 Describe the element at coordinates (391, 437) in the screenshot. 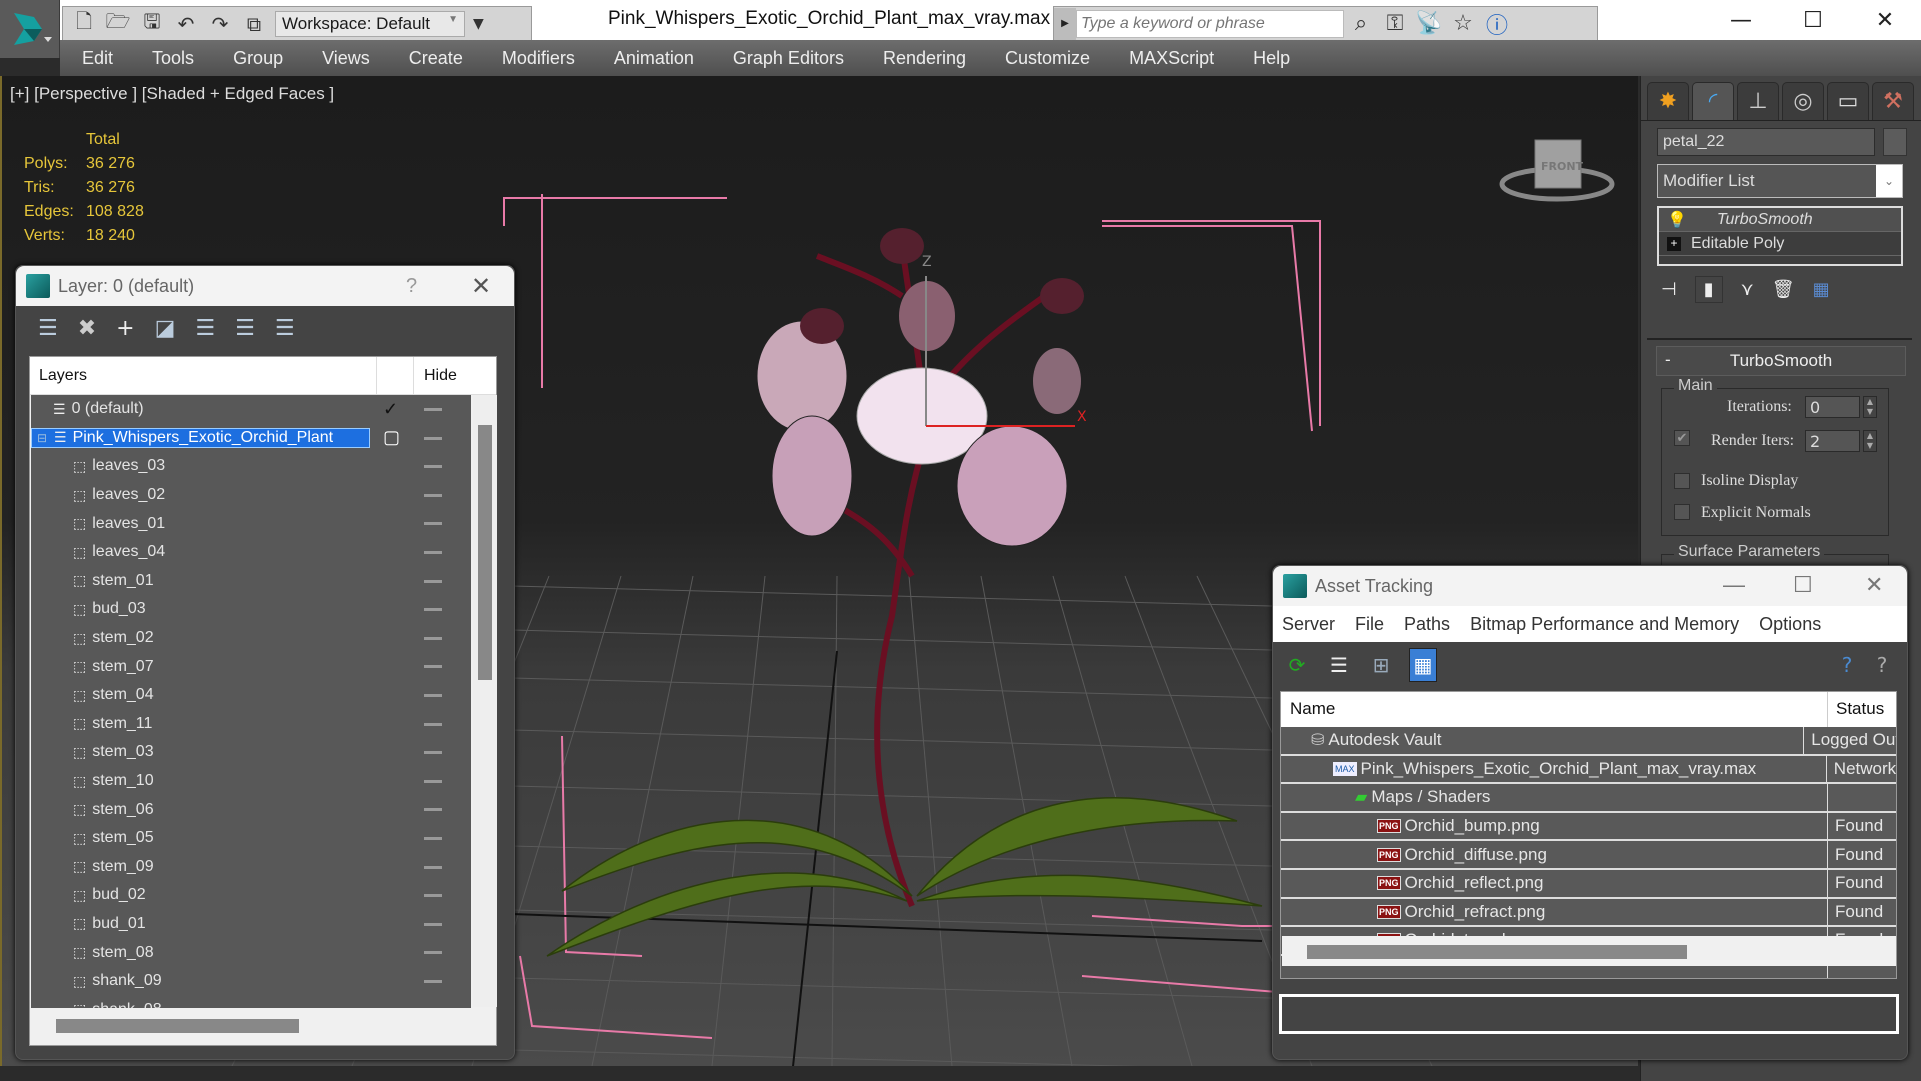

I see `set-current-box-icon: ▢` at that location.